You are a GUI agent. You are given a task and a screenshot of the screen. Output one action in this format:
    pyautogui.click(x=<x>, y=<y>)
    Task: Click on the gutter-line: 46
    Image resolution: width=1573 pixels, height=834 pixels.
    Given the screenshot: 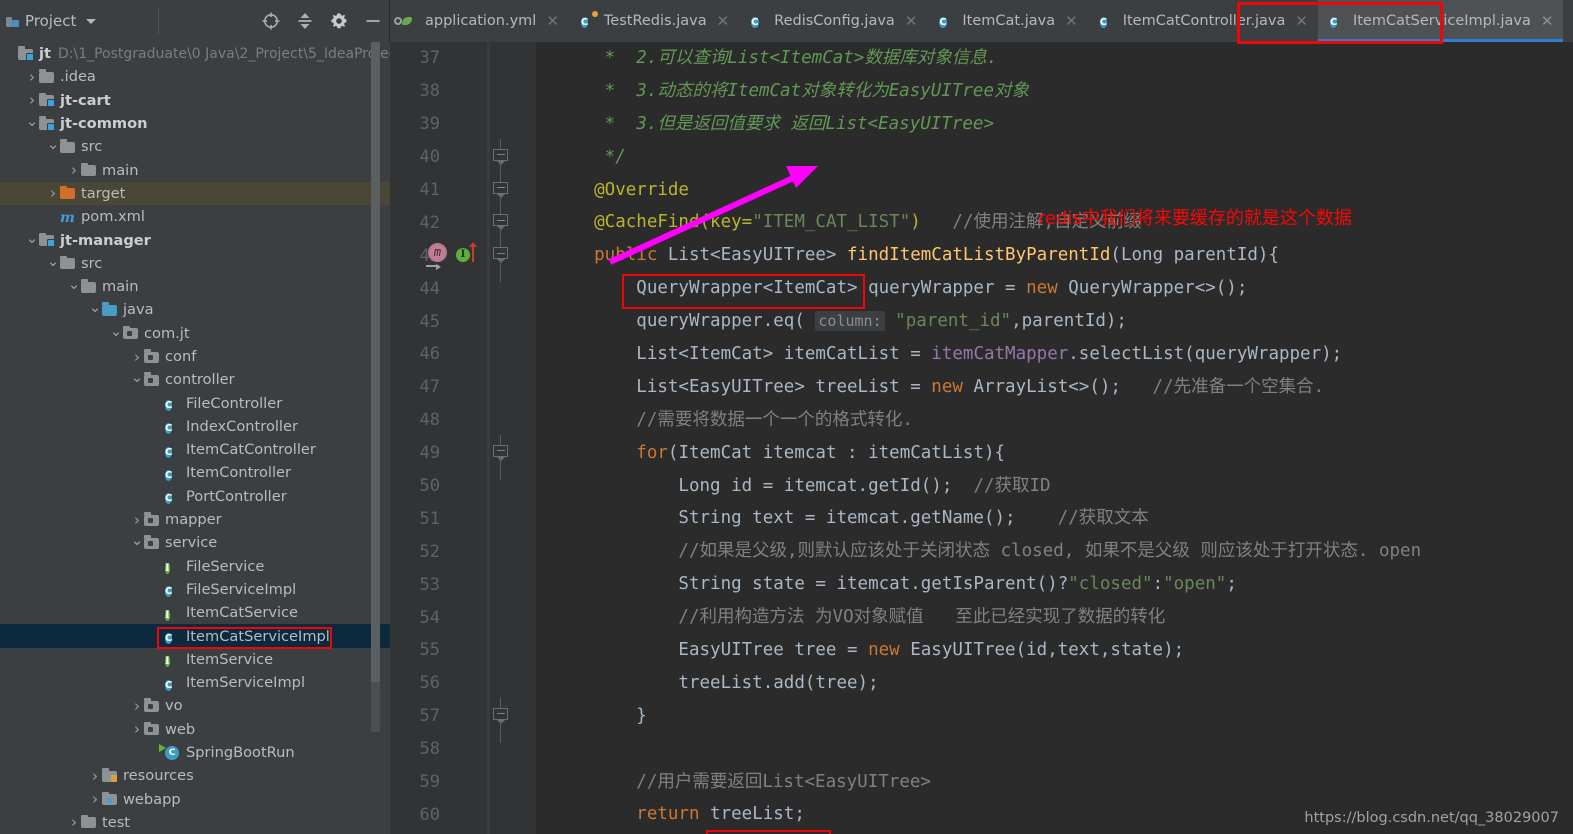 What is the action you would take?
    pyautogui.click(x=463, y=354)
    